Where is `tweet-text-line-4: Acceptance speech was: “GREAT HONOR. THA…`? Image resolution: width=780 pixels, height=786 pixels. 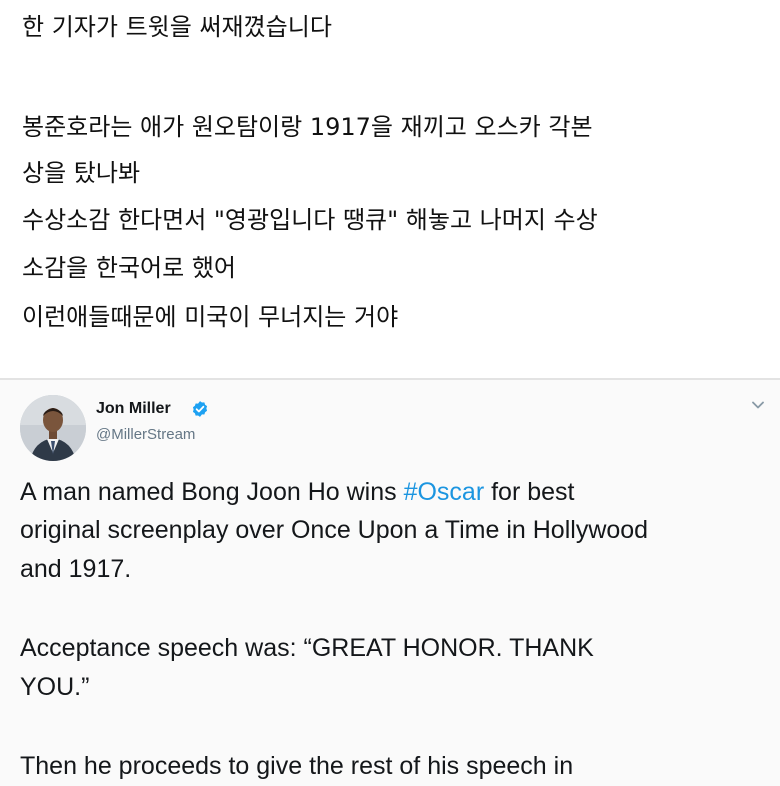
tweet-text-line-4: Acceptance speech was: “GREAT HONOR. THA… is located at coordinates (307, 648).